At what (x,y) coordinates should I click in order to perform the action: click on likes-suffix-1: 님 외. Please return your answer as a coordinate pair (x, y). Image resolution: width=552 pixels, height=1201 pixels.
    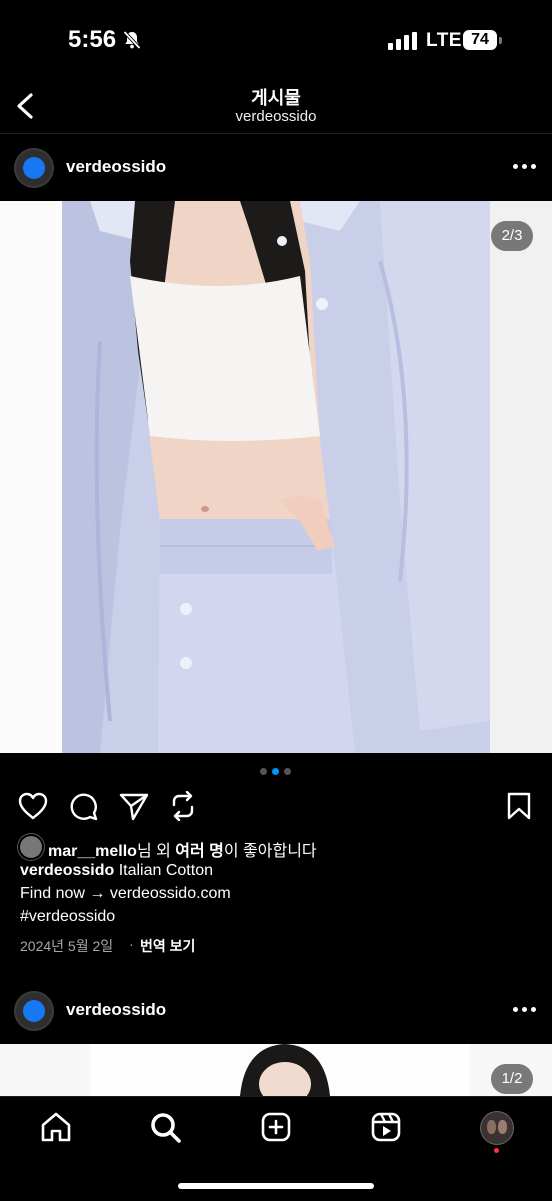
    Looking at the image, I should click on (156, 851).